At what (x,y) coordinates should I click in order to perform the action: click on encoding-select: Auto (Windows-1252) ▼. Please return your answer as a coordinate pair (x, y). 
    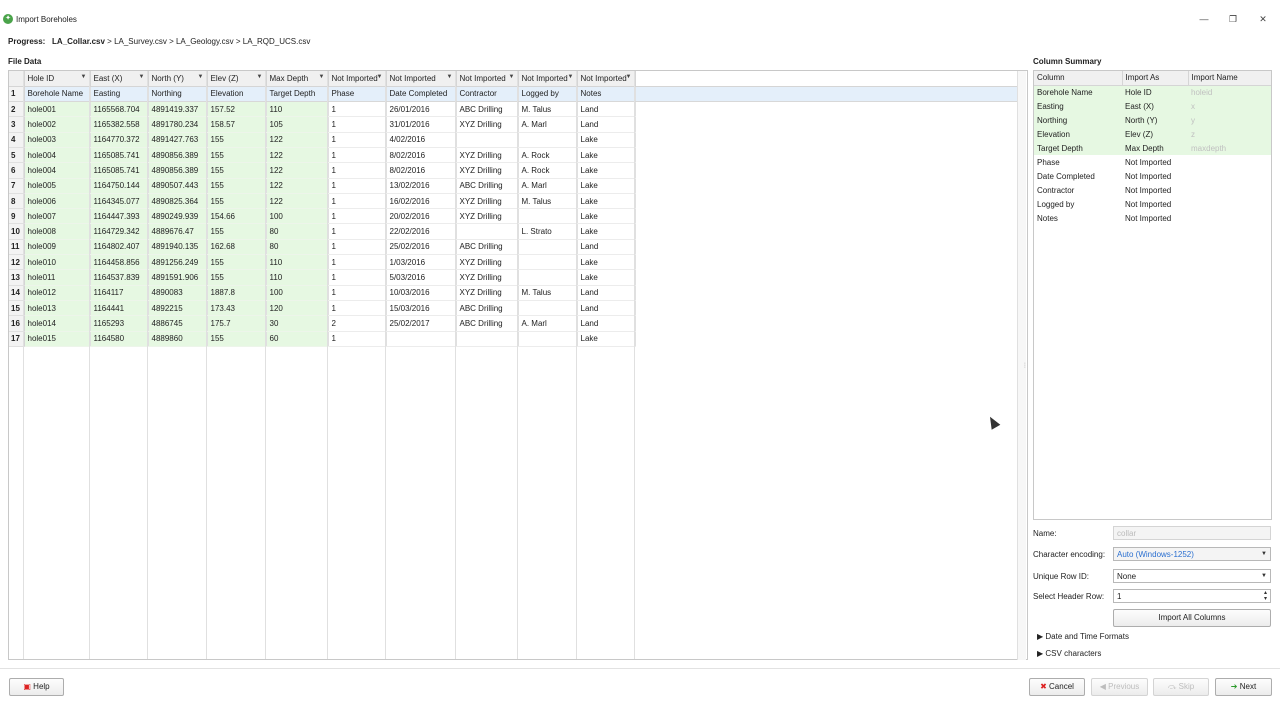
    Looking at the image, I should click on (1192, 554).